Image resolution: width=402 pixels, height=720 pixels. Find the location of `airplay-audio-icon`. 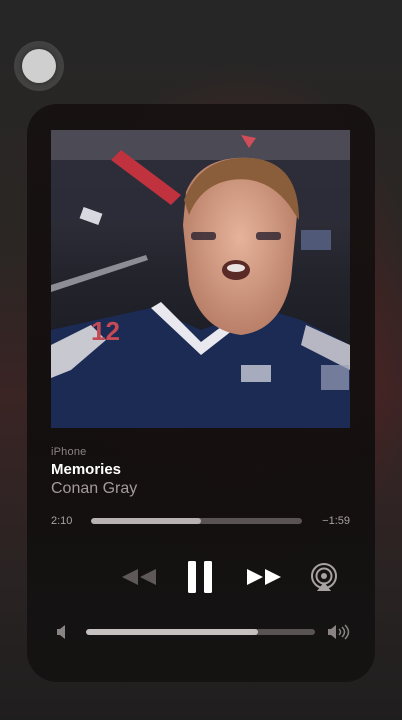

airplay-audio-icon is located at coordinates (324, 577).